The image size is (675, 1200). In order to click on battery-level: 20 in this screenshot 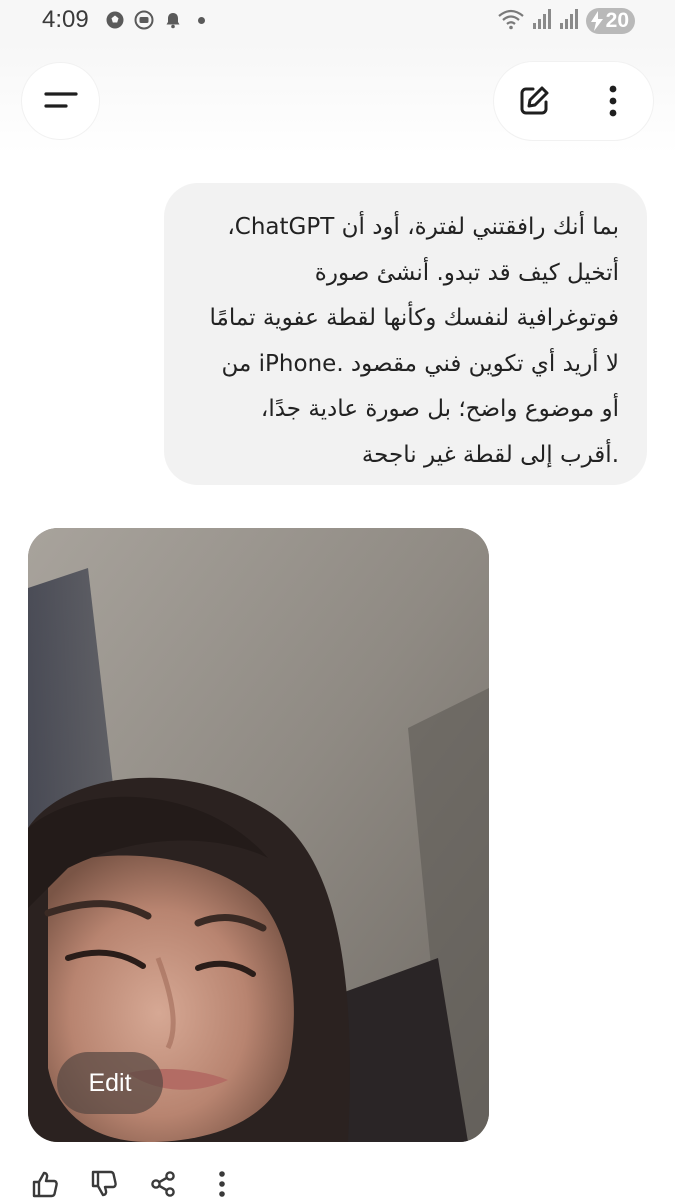, I will do `click(617, 20)`.